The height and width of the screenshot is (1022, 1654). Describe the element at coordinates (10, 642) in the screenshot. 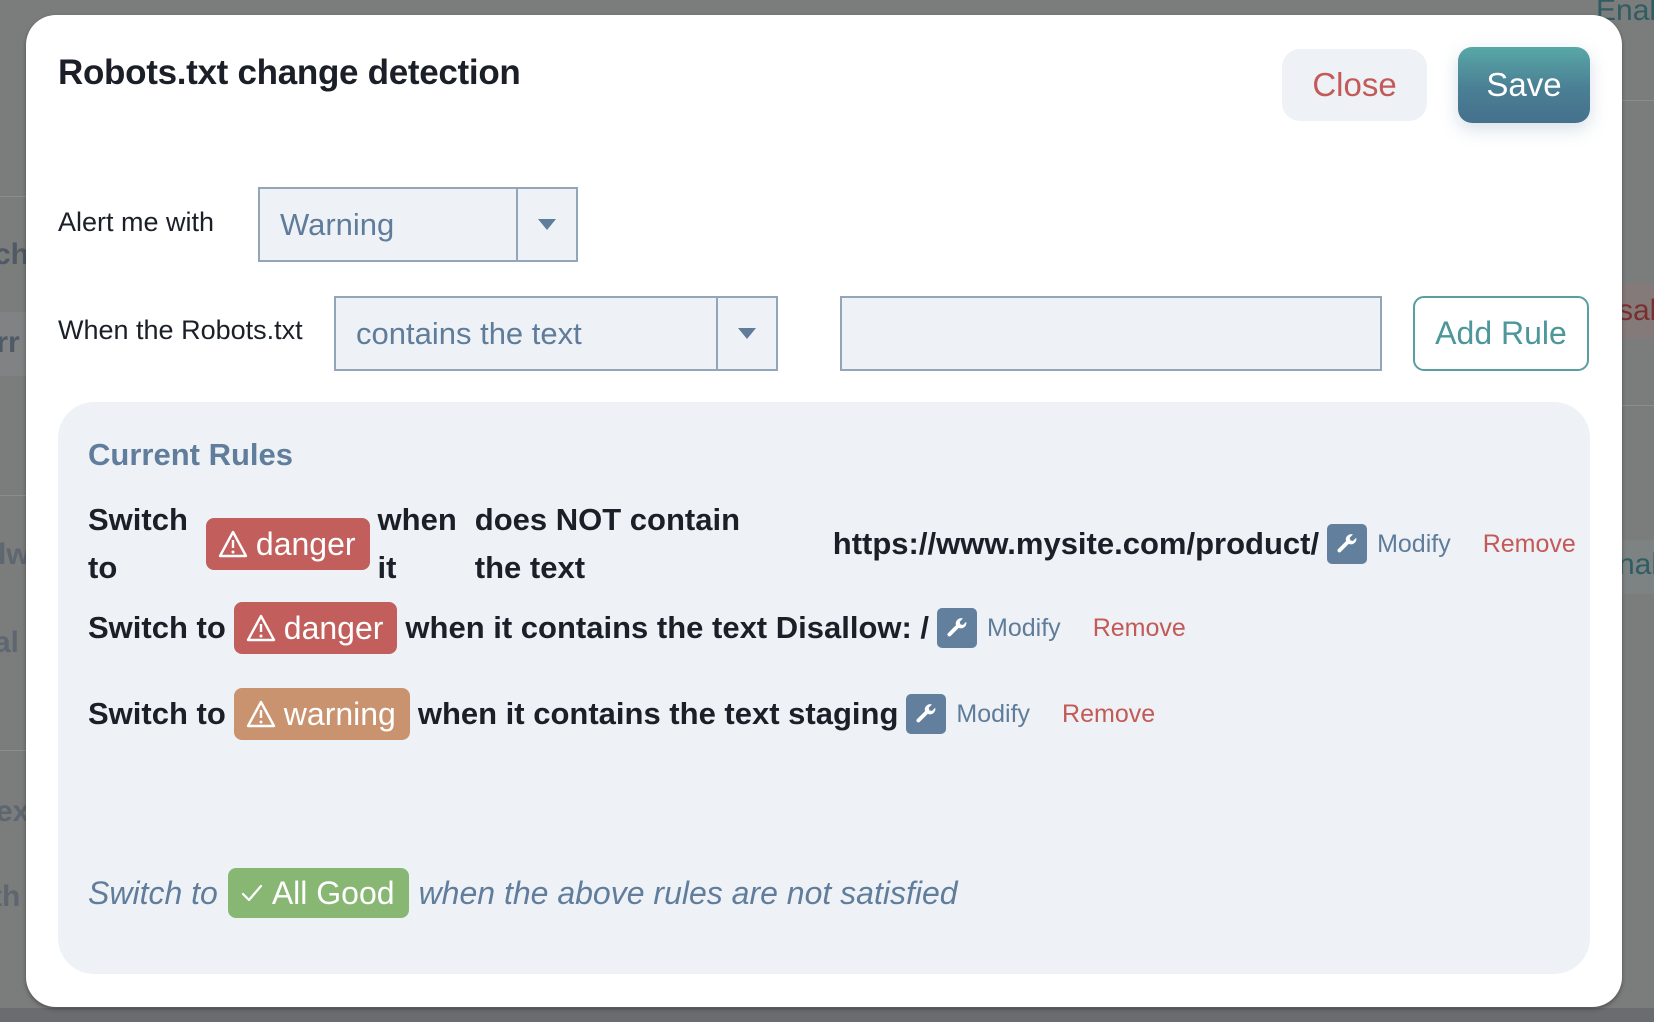

I see `bg-text: al` at that location.